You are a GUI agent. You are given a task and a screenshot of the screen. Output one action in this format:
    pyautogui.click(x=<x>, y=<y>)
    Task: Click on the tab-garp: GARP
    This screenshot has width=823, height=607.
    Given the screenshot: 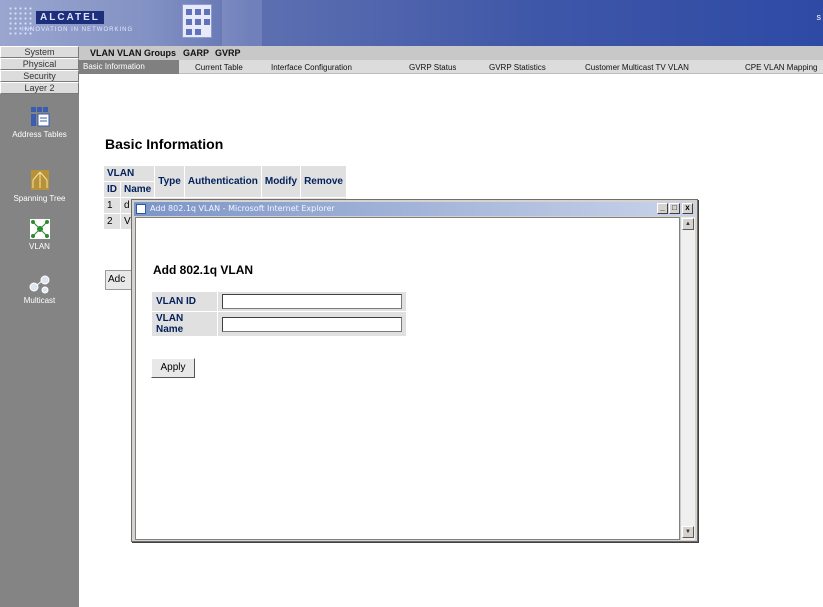 What is the action you would take?
    pyautogui.click(x=196, y=53)
    